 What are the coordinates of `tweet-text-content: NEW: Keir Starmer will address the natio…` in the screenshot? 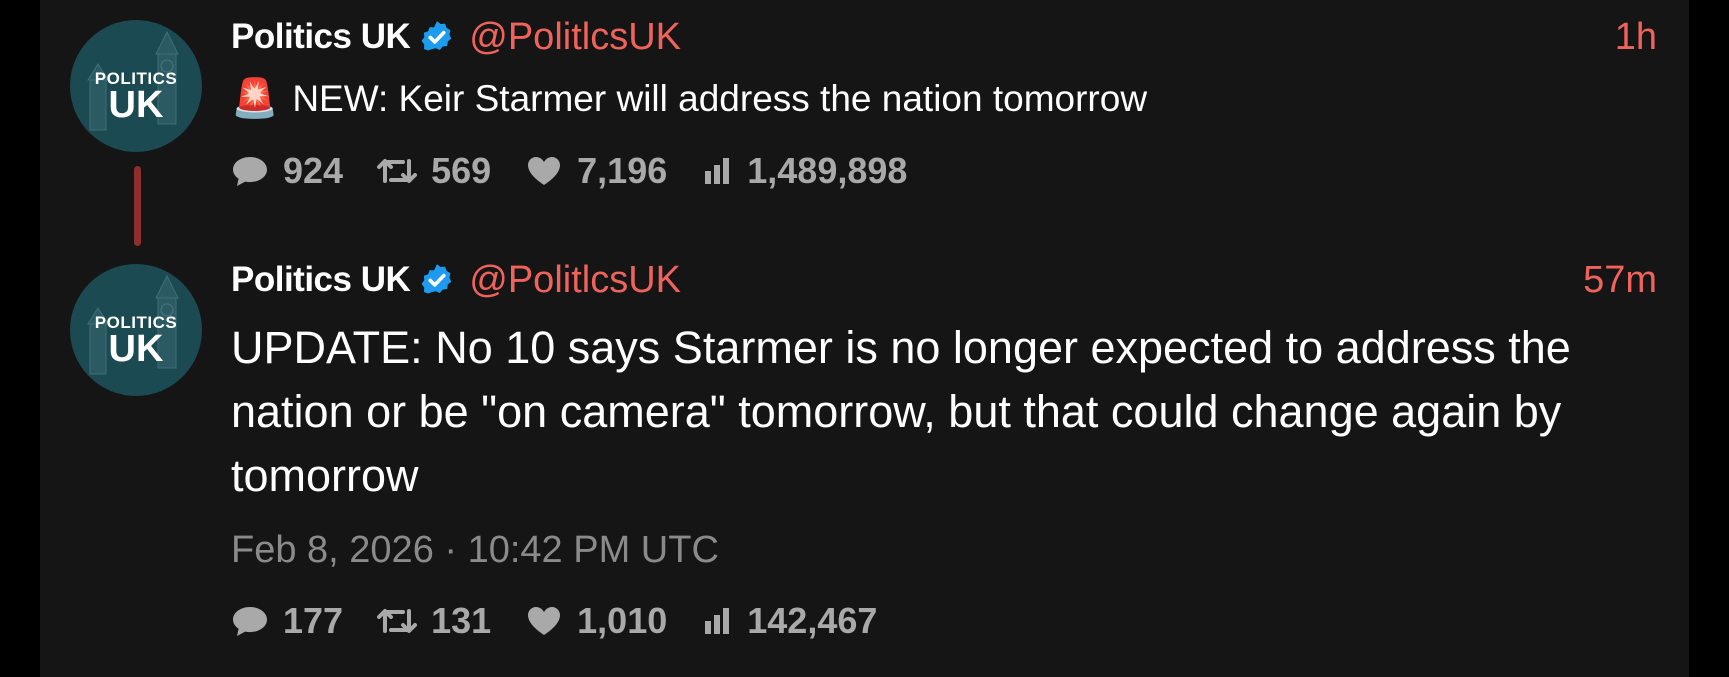 It's located at (720, 98).